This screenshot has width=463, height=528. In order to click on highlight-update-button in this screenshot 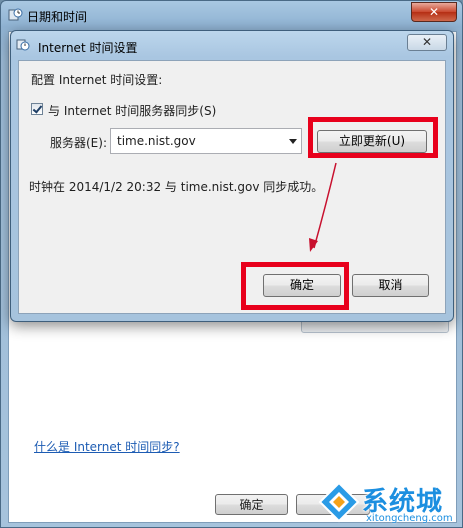, I will do `click(373, 137)`.